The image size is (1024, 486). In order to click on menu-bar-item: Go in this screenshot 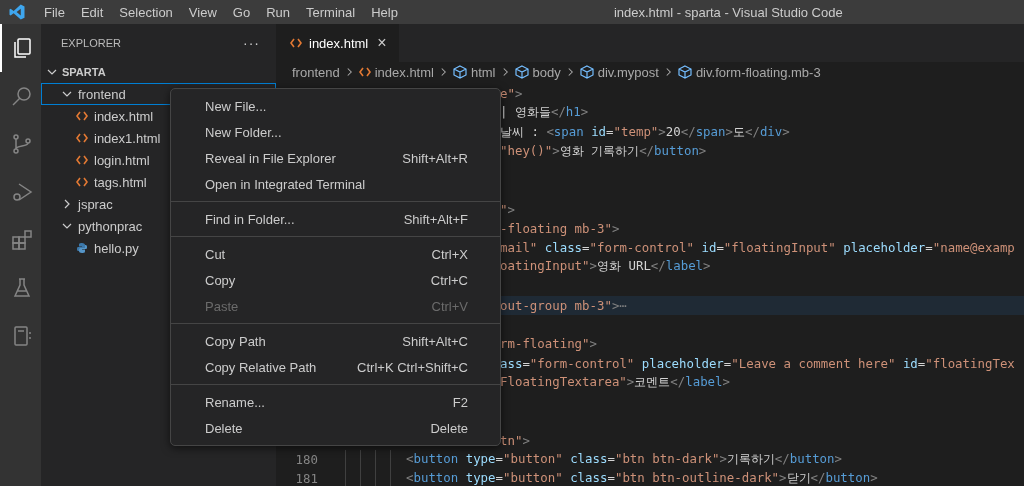, I will do `click(241, 12)`.